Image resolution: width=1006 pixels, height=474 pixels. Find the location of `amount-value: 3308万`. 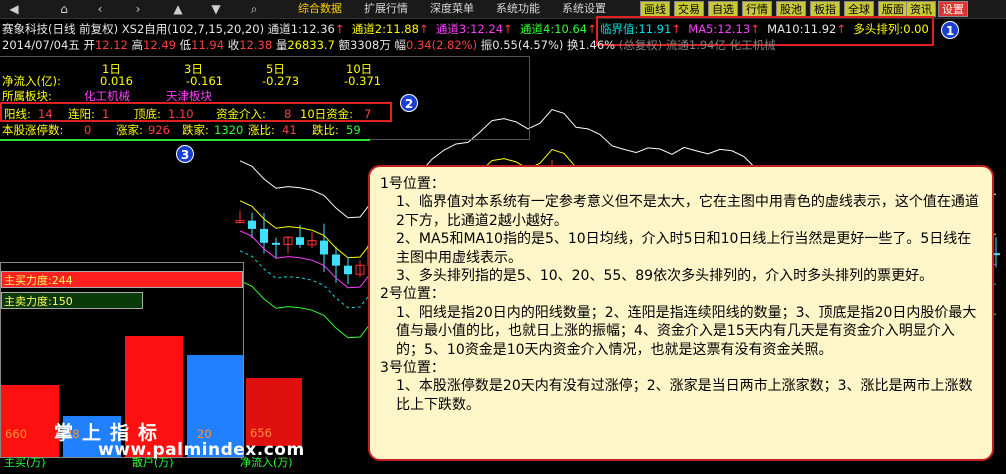

amount-value: 3308万 is located at coordinates (370, 45).